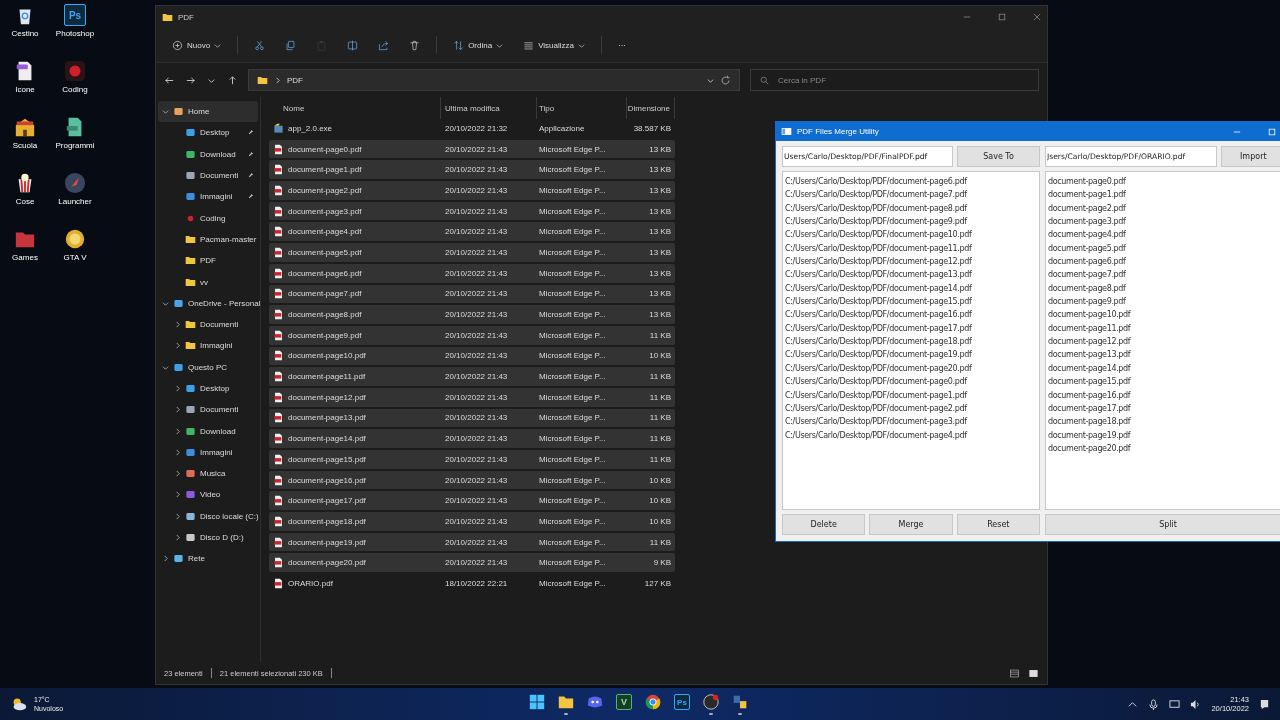 The image size is (1280, 720). I want to click on save-to-button: Save To, so click(998, 156).